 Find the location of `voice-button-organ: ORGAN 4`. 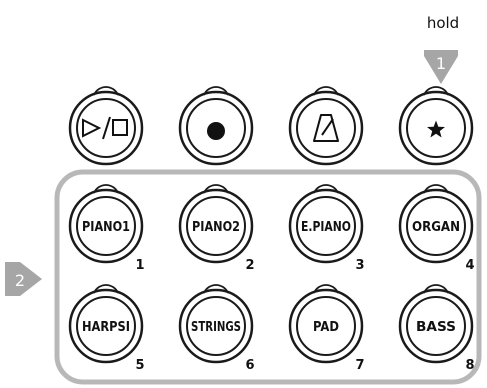

voice-button-organ: ORGAN 4 is located at coordinates (436, 228).